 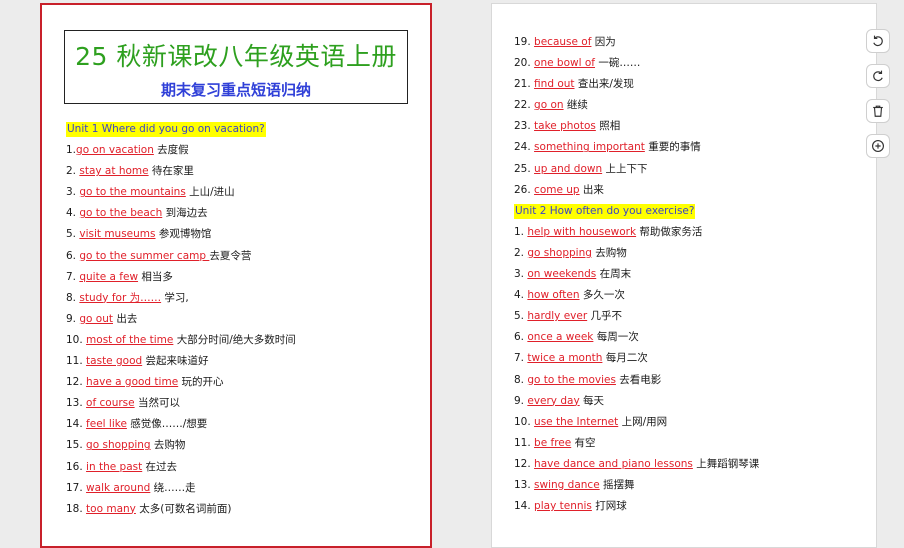 What do you see at coordinates (524, 168) in the screenshot?
I see `phrase-number: 25.` at bounding box center [524, 168].